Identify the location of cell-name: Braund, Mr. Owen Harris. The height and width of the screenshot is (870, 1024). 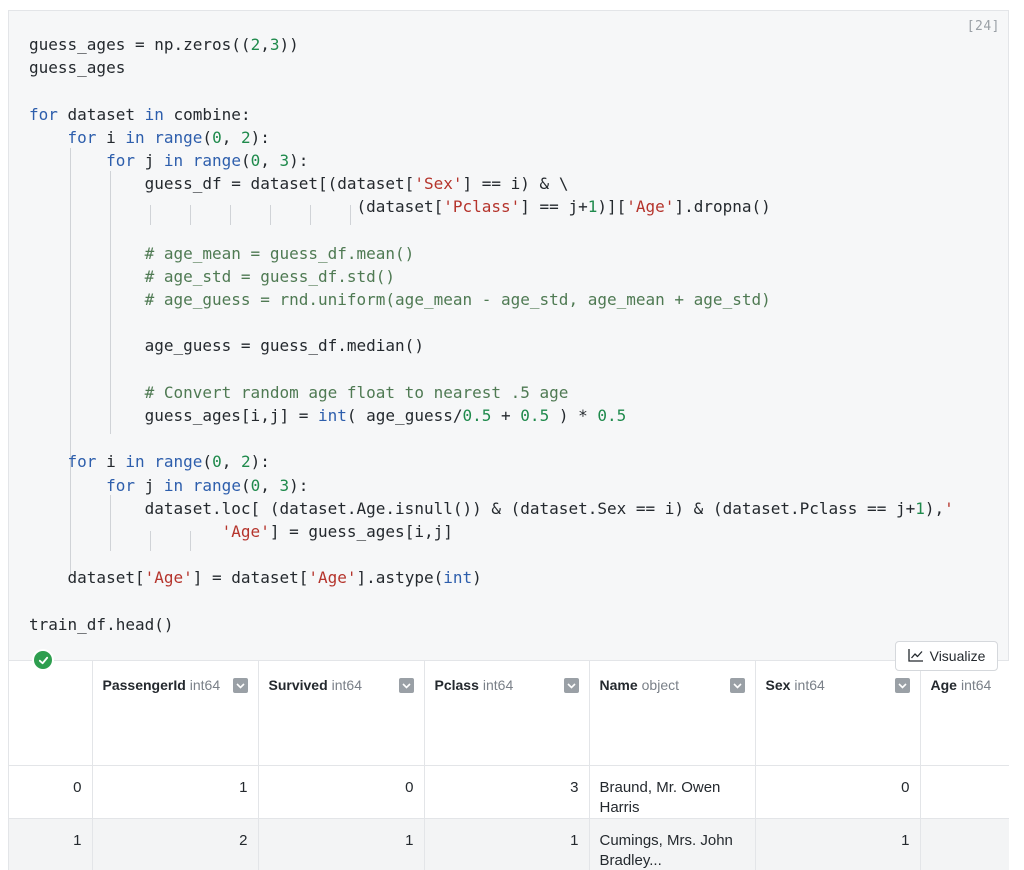
(672, 792).